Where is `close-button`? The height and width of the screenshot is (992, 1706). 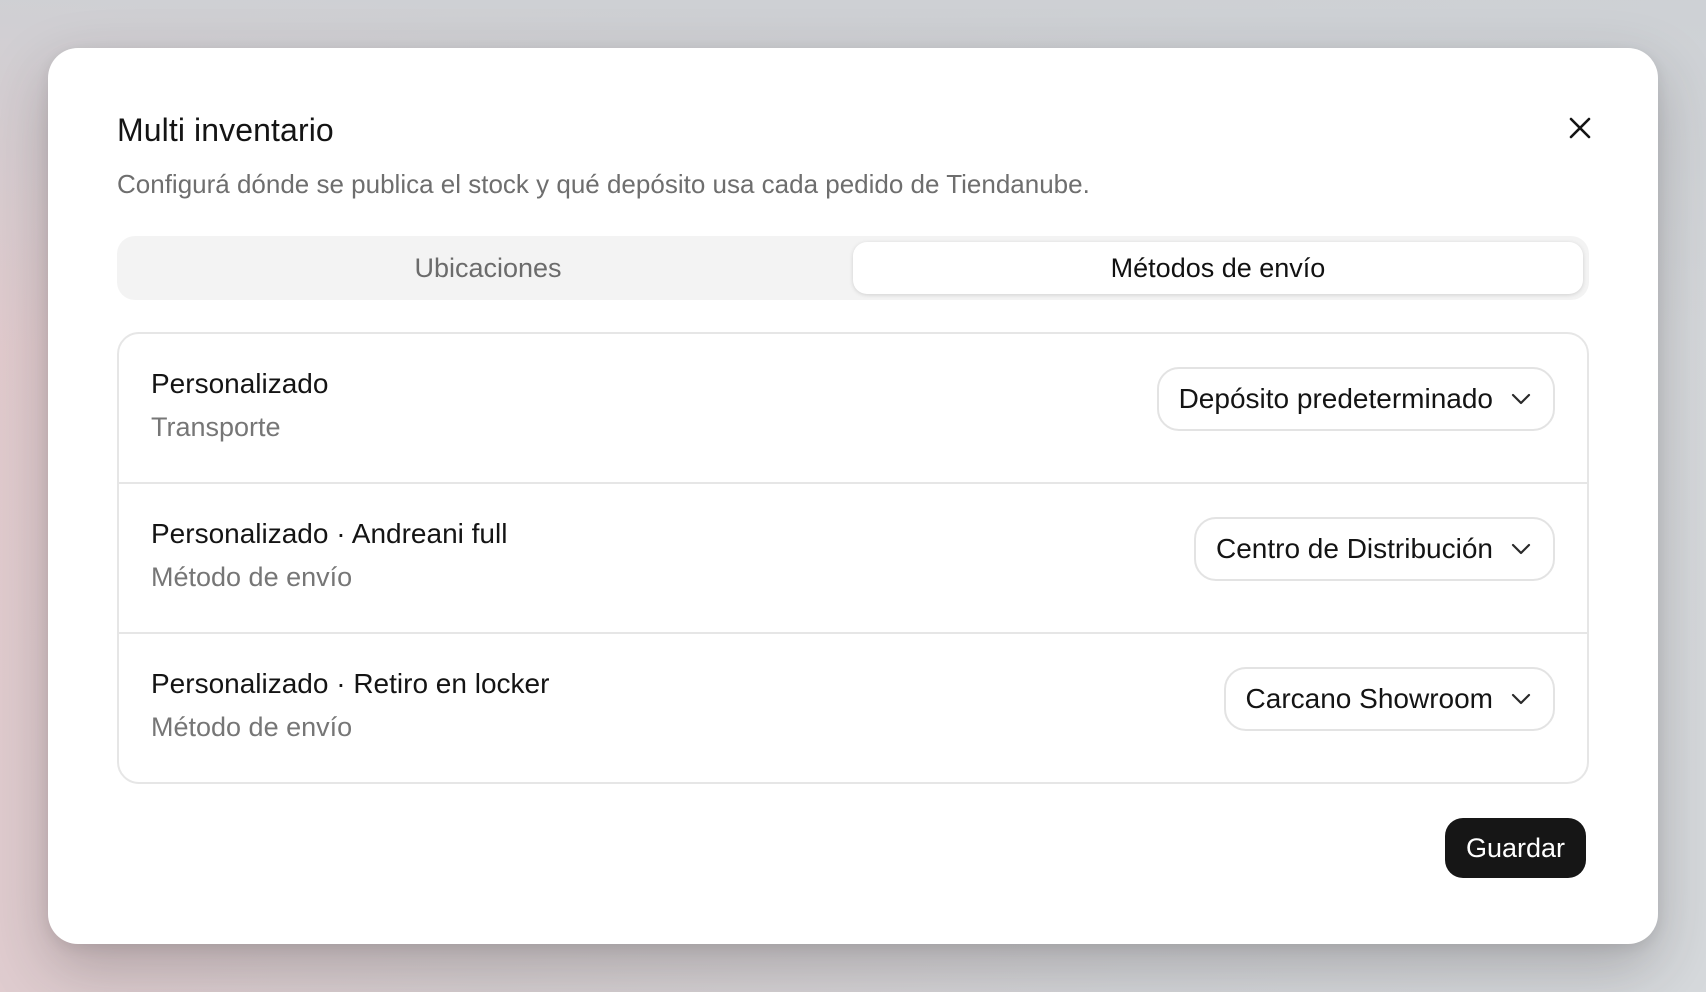
close-button is located at coordinates (1580, 128).